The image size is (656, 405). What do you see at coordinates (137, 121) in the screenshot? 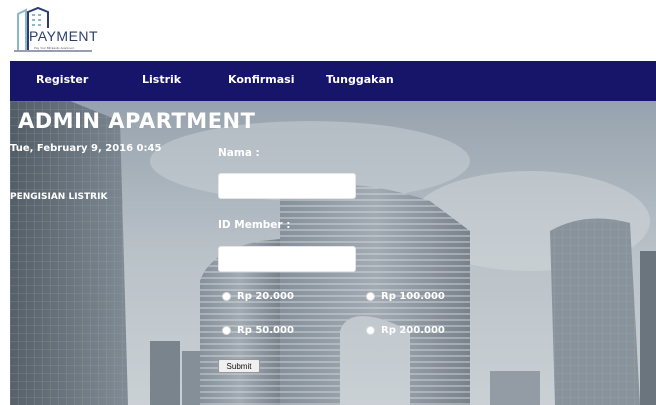
I see `page-title: ADMIN APARTMENT` at bounding box center [137, 121].